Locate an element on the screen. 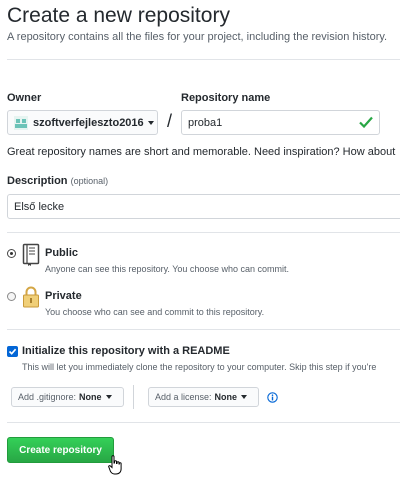 The width and height of the screenshot is (400, 478). owner-label: Owner is located at coordinates (24, 98).